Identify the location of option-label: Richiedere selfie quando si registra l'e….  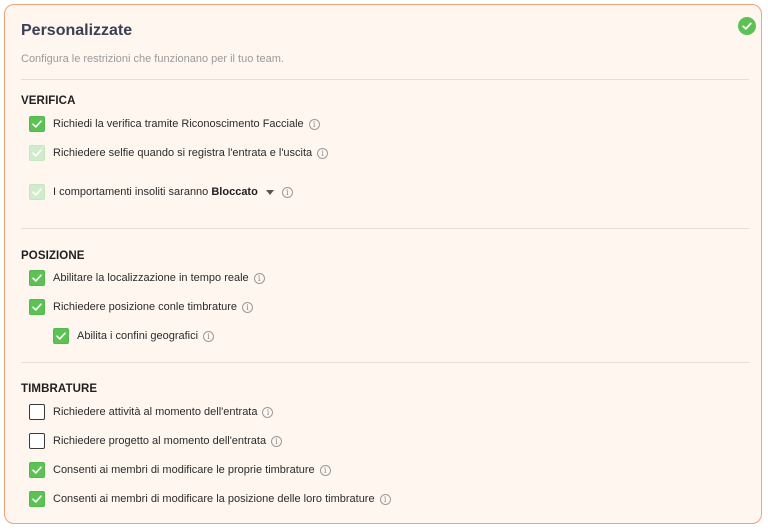
(183, 153).